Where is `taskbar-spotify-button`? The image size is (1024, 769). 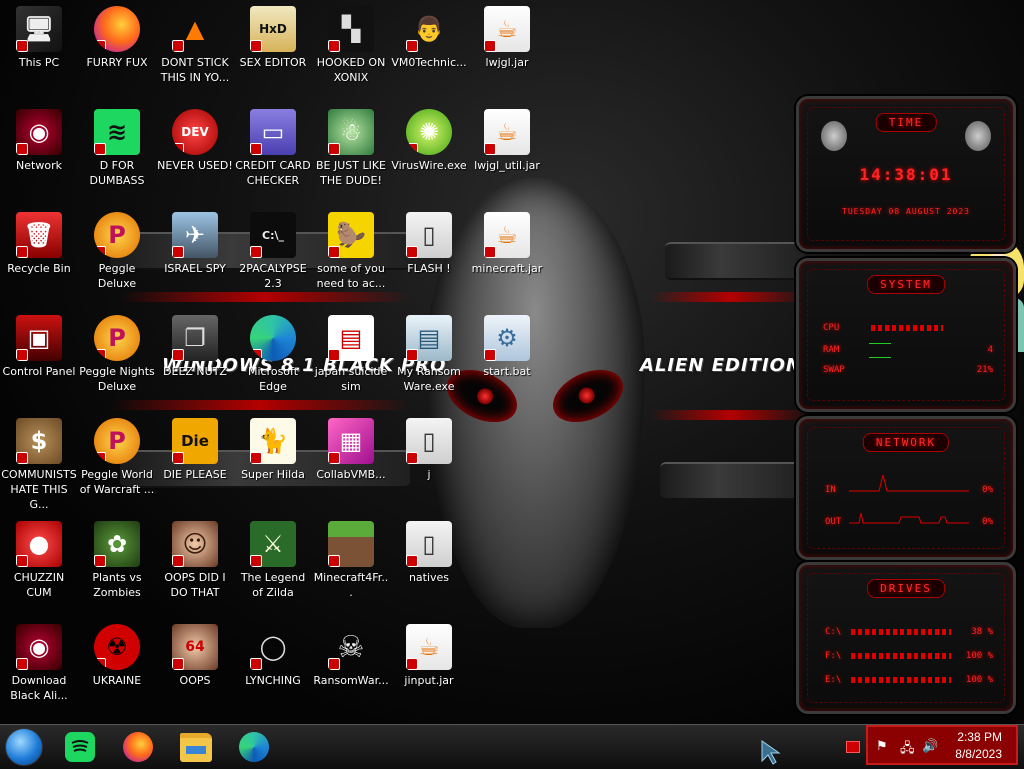
taskbar-spotify-button is located at coordinates (80, 747).